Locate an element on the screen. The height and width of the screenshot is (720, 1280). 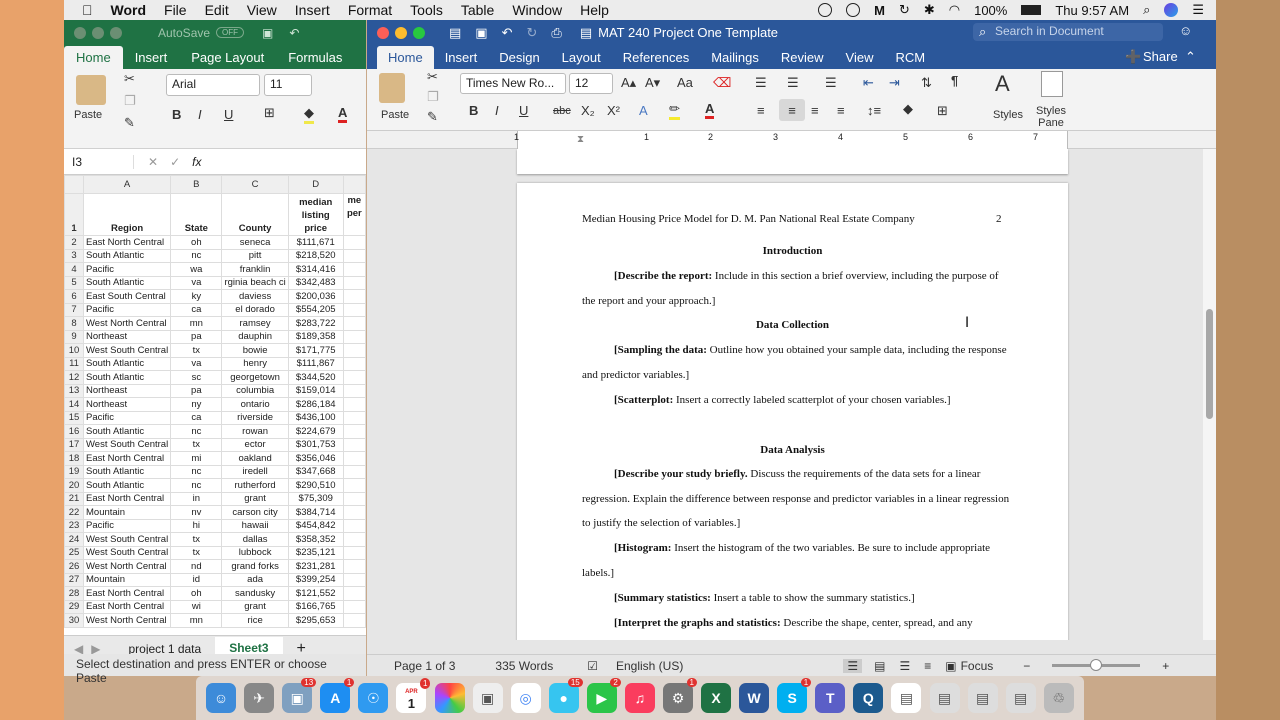
row-number: 19 is located at coordinates (74, 471).